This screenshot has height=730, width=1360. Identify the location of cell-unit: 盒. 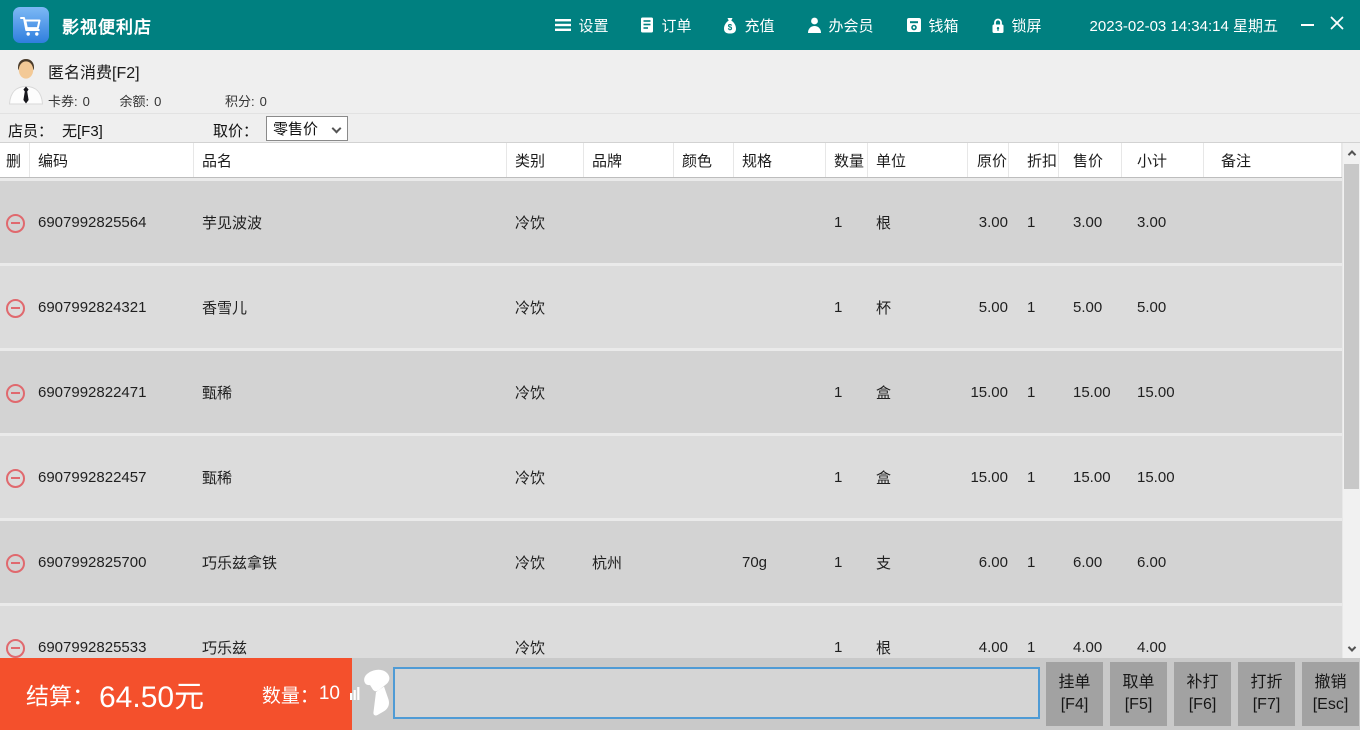
(884, 393).